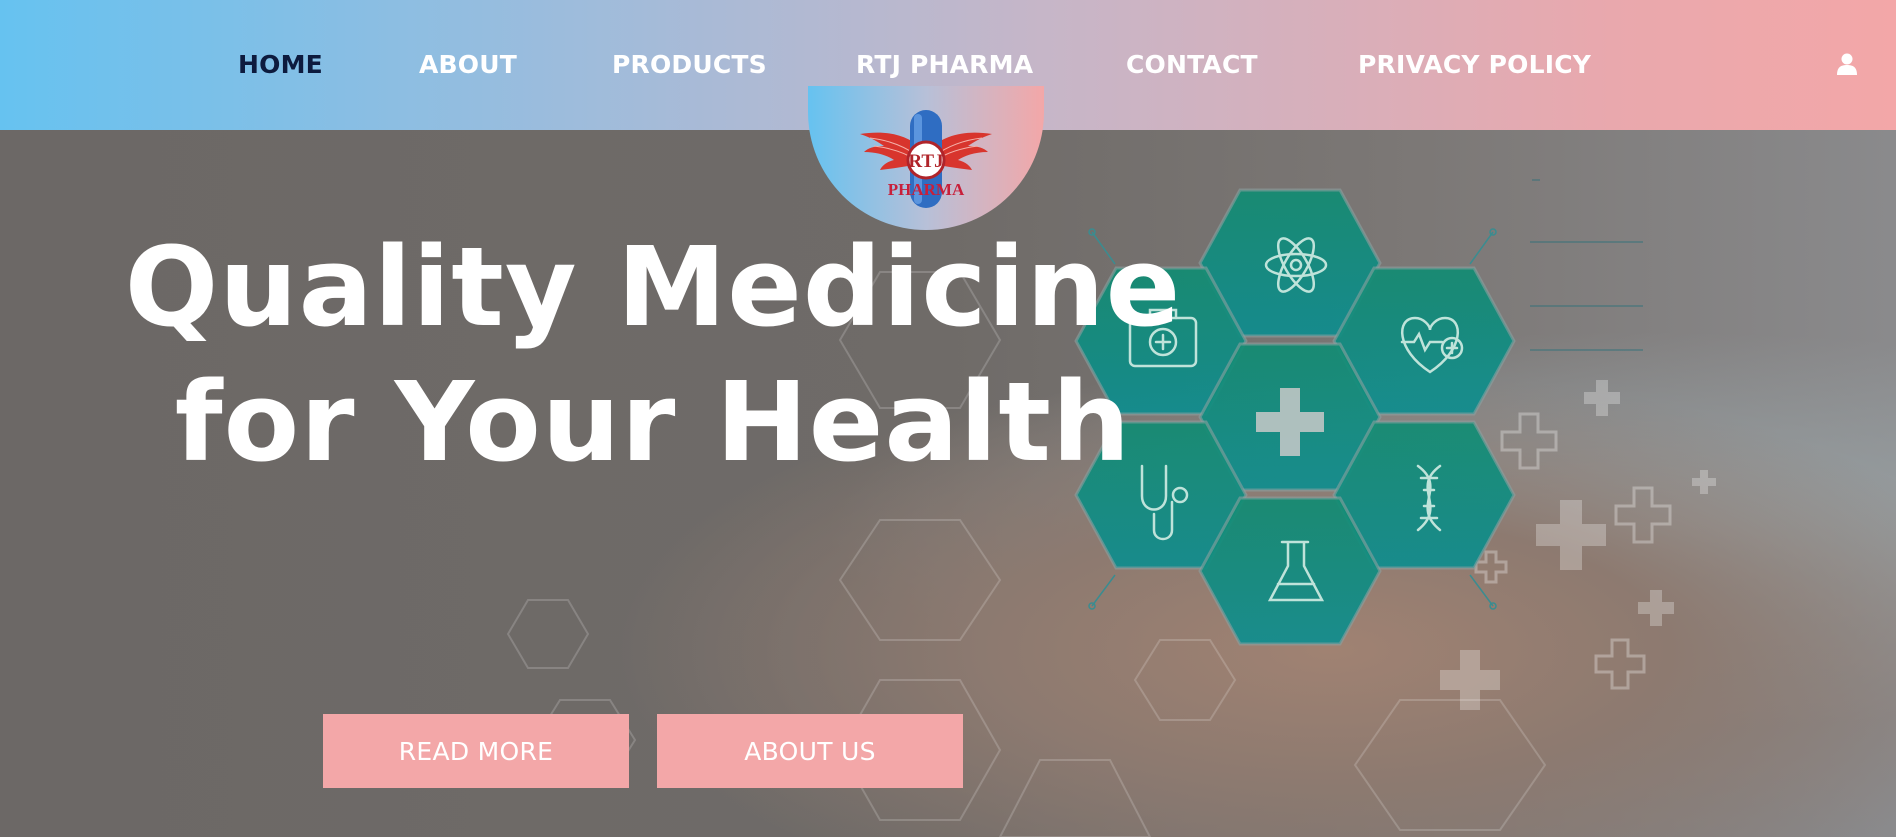 The width and height of the screenshot is (1896, 837). What do you see at coordinates (689, 64) in the screenshot?
I see `nav-products: PRODUCTS` at bounding box center [689, 64].